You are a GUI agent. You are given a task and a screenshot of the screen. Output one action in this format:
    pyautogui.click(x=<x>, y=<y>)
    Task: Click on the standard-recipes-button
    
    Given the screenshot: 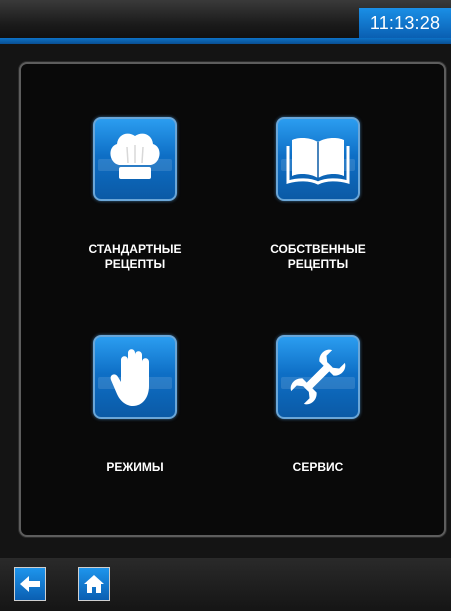 What is the action you would take?
    pyautogui.click(x=135, y=159)
    